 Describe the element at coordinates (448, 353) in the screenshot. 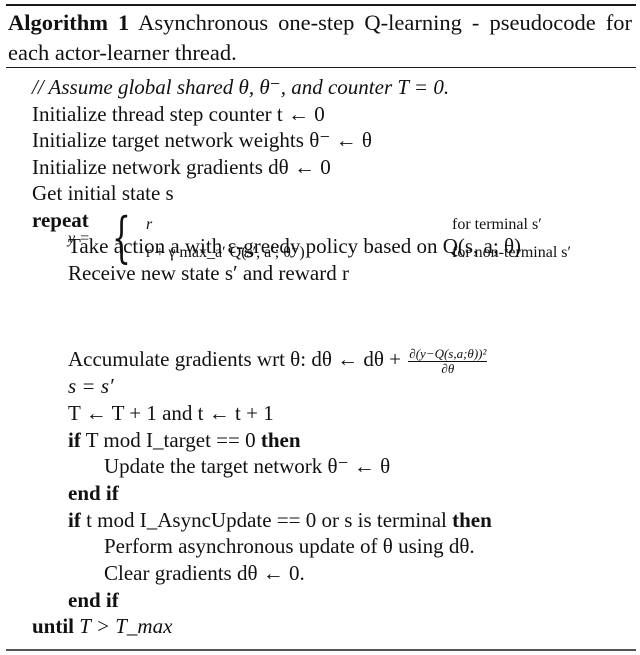

I see `fraction-numerator: ∂(y−Q(s,a;θ))²` at that location.